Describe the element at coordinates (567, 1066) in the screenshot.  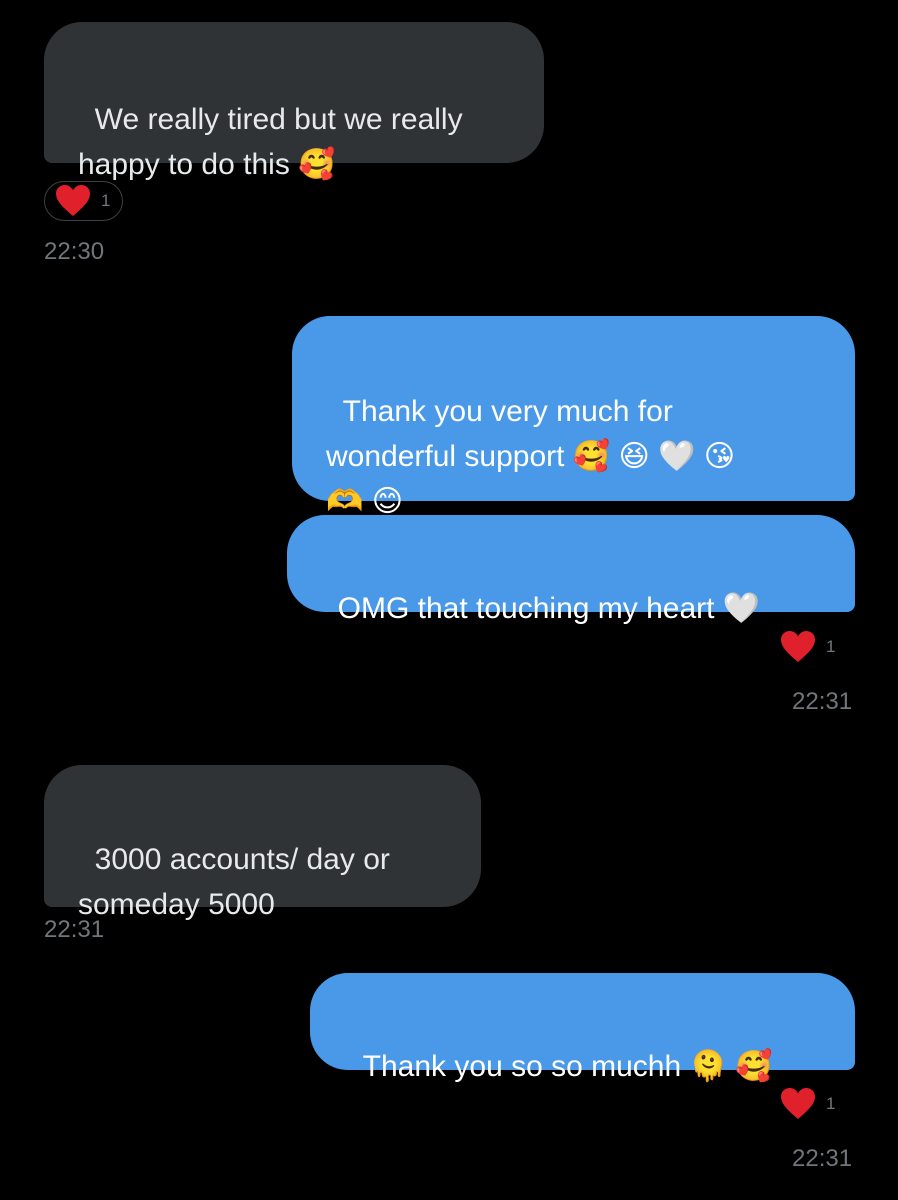
I see `message-text: Thank you so so muchh 🫠 🥰` at that location.